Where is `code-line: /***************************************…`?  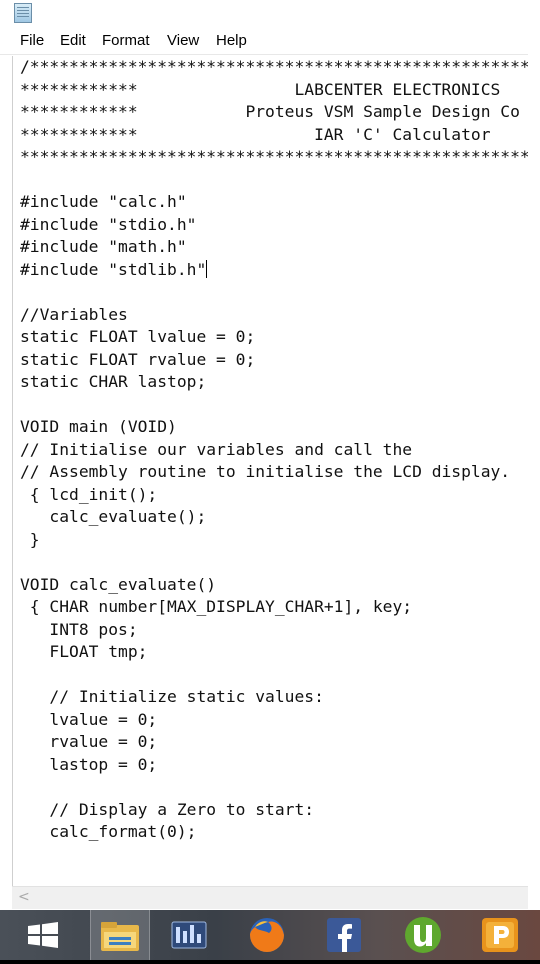 code-line: /***************************************… is located at coordinates (274, 66).